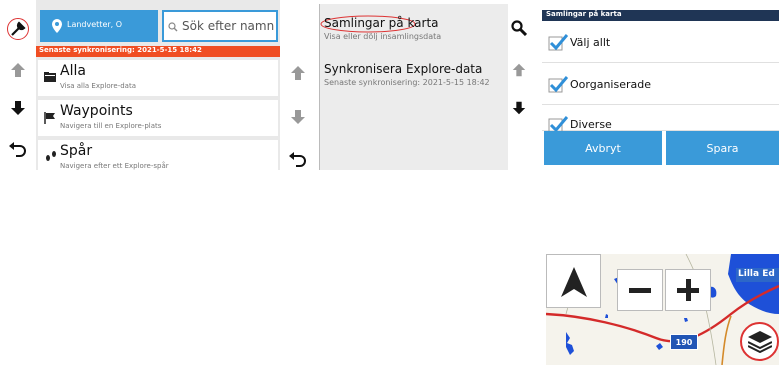  I want to click on list-item-title: Alla, so click(73, 71).